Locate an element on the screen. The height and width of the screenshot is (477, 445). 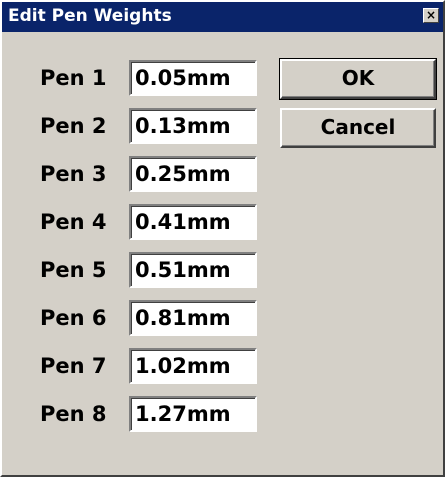
dialog-title: Edit Pen Weights is located at coordinates (90, 16).